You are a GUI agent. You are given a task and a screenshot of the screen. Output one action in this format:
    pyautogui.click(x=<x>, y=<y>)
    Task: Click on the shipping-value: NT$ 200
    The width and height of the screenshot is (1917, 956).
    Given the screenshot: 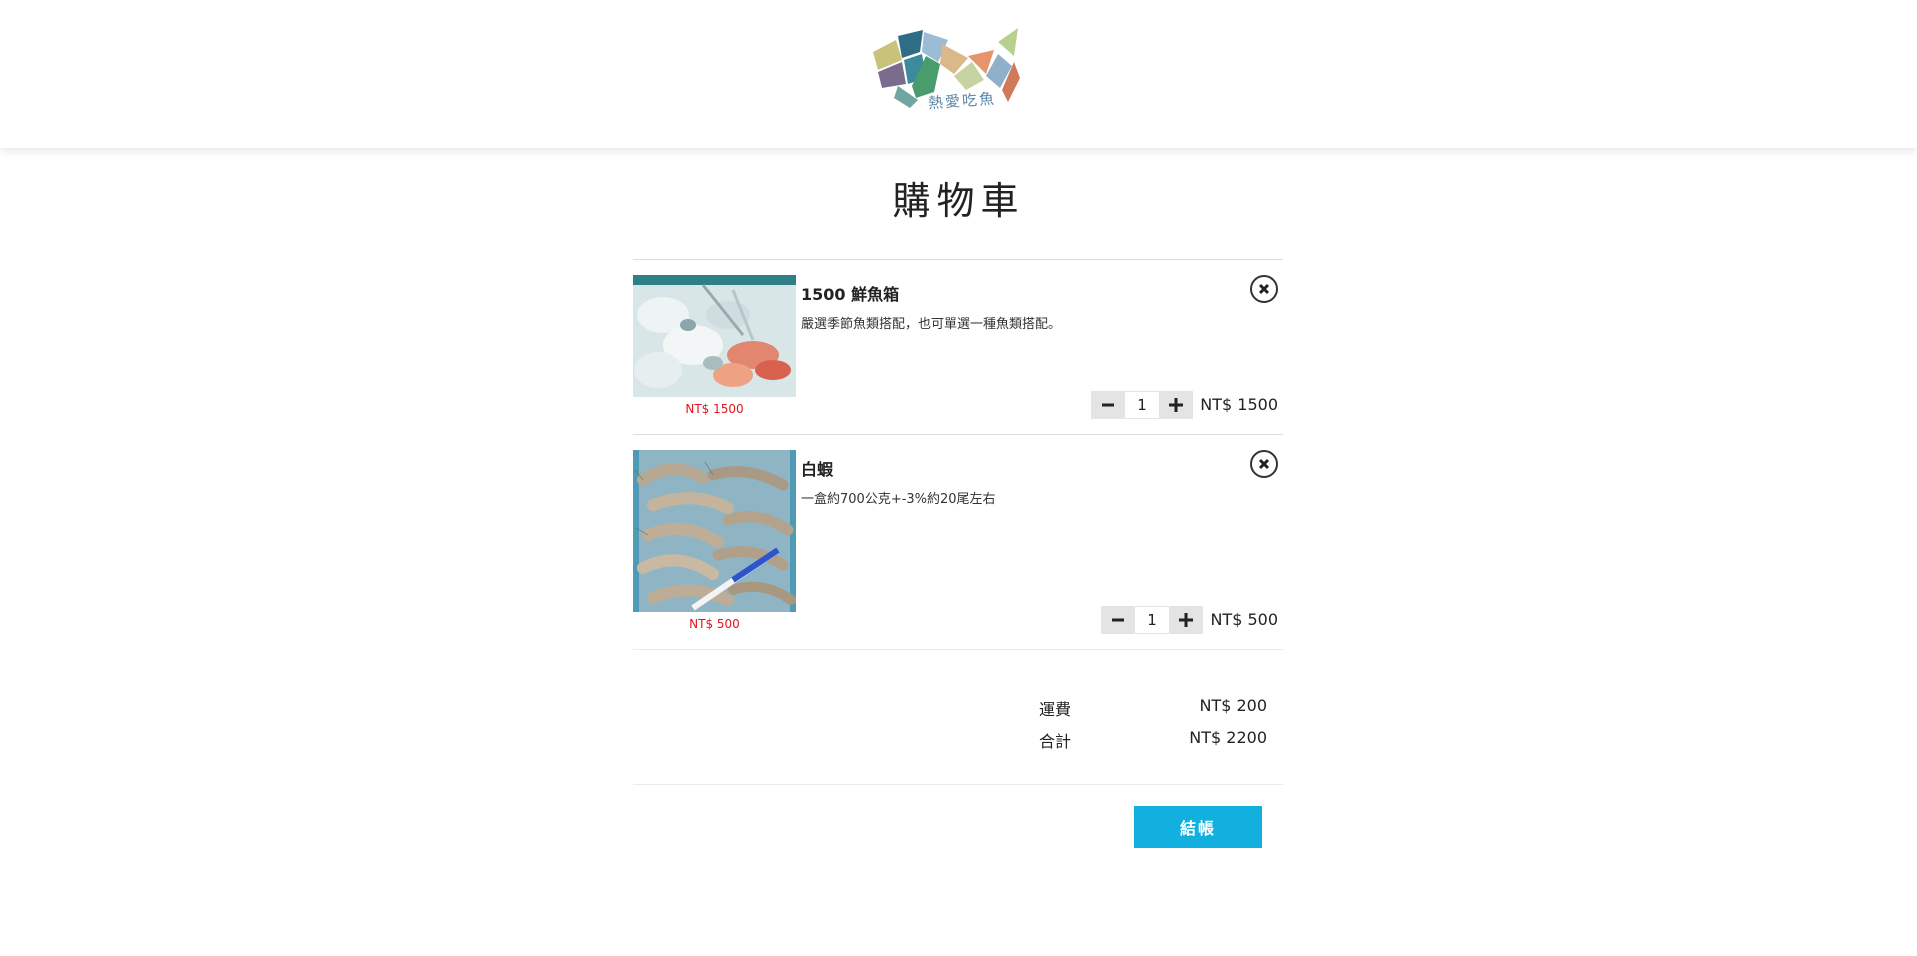 What is the action you would take?
    pyautogui.click(x=1233, y=705)
    